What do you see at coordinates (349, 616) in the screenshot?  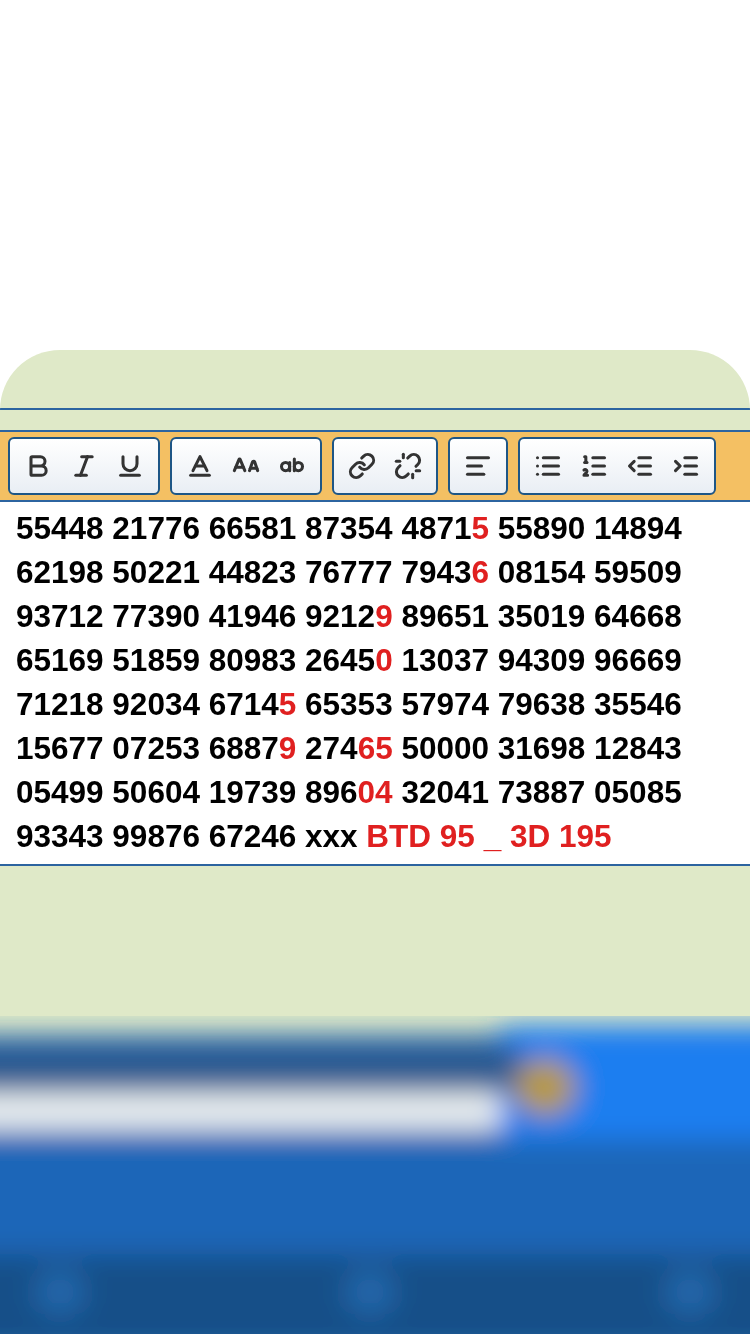 I see `text-line: 93712 77390 41946 92129 89651 35019 64668` at bounding box center [349, 616].